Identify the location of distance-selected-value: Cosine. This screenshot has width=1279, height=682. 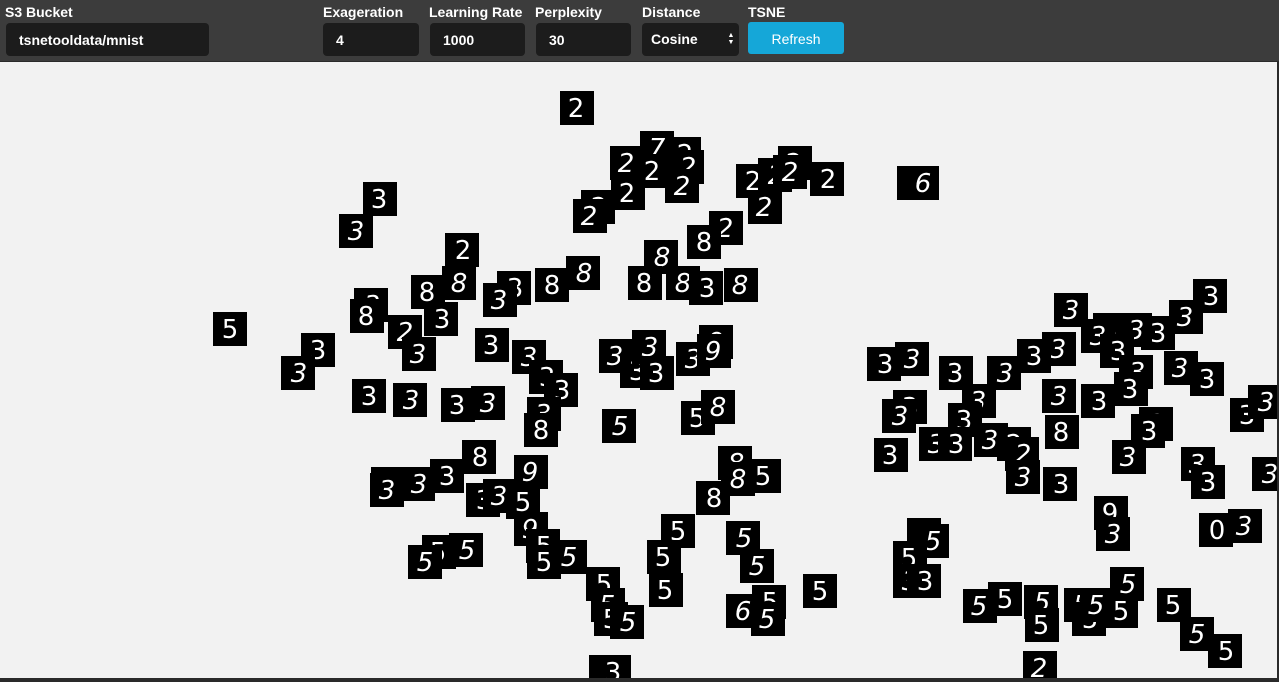
(674, 39).